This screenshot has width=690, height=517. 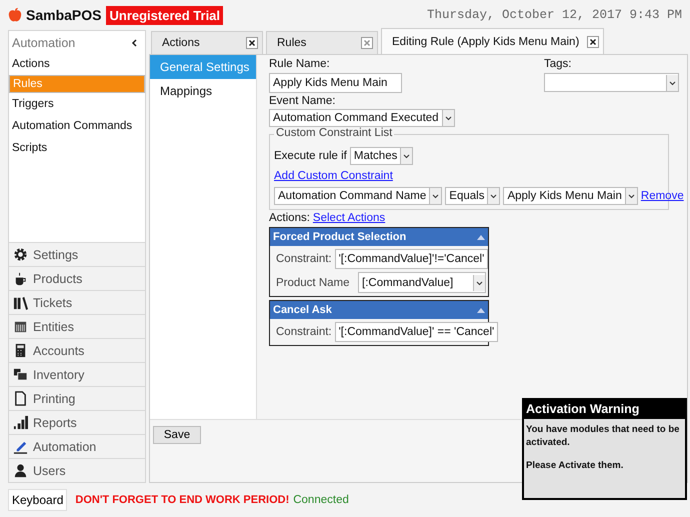 I want to click on settings-section-item: Mappings, so click(x=203, y=91).